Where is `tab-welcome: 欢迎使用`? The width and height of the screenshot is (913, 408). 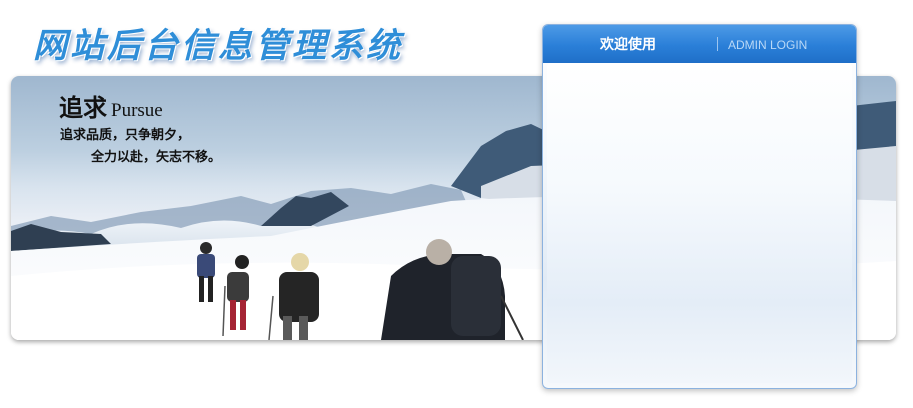
tab-welcome: 欢迎使用 is located at coordinates (628, 44).